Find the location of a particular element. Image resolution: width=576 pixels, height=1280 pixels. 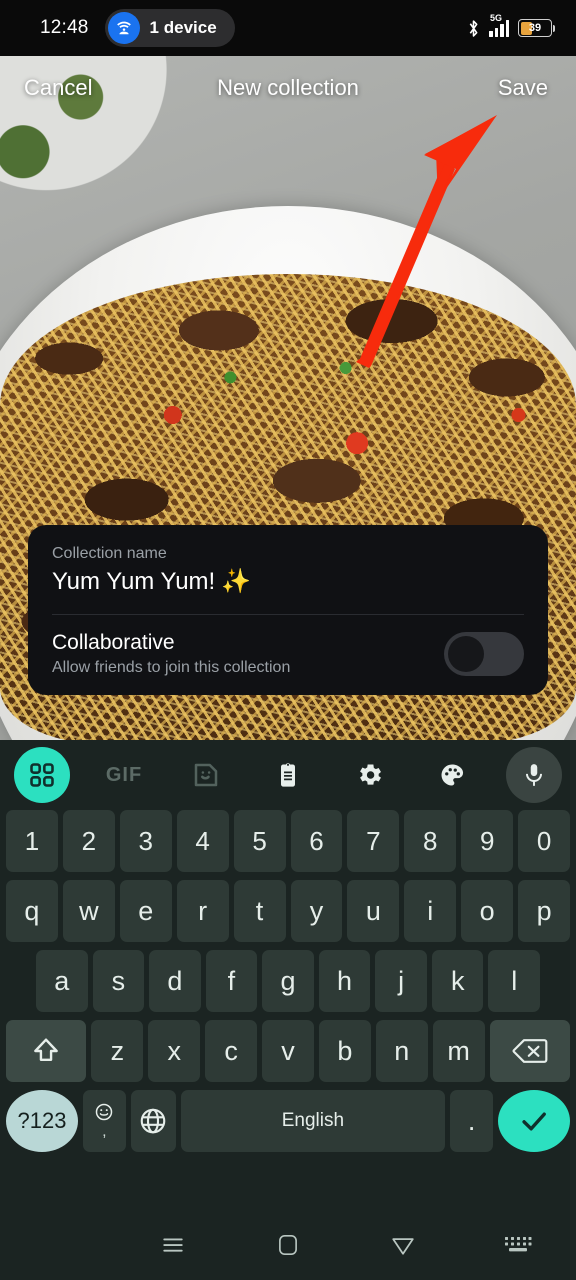

key-u: u is located at coordinates (373, 911).